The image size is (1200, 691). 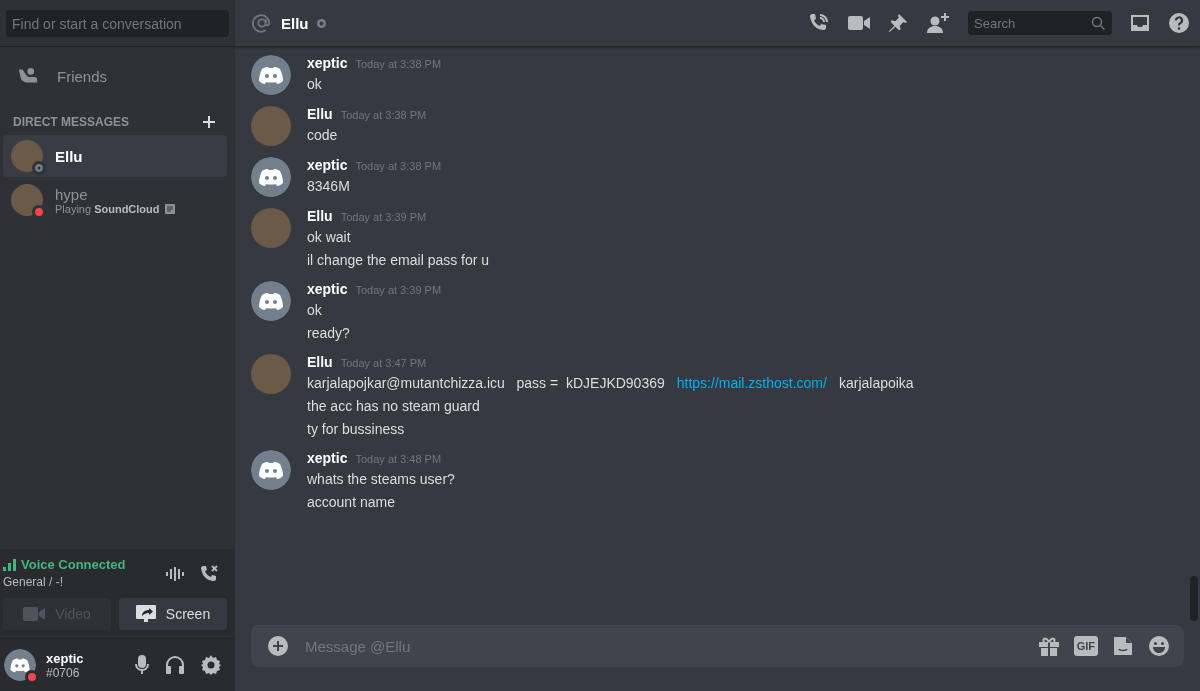 What do you see at coordinates (117, 23) in the screenshot?
I see `search-field: Find or start a conversation` at bounding box center [117, 23].